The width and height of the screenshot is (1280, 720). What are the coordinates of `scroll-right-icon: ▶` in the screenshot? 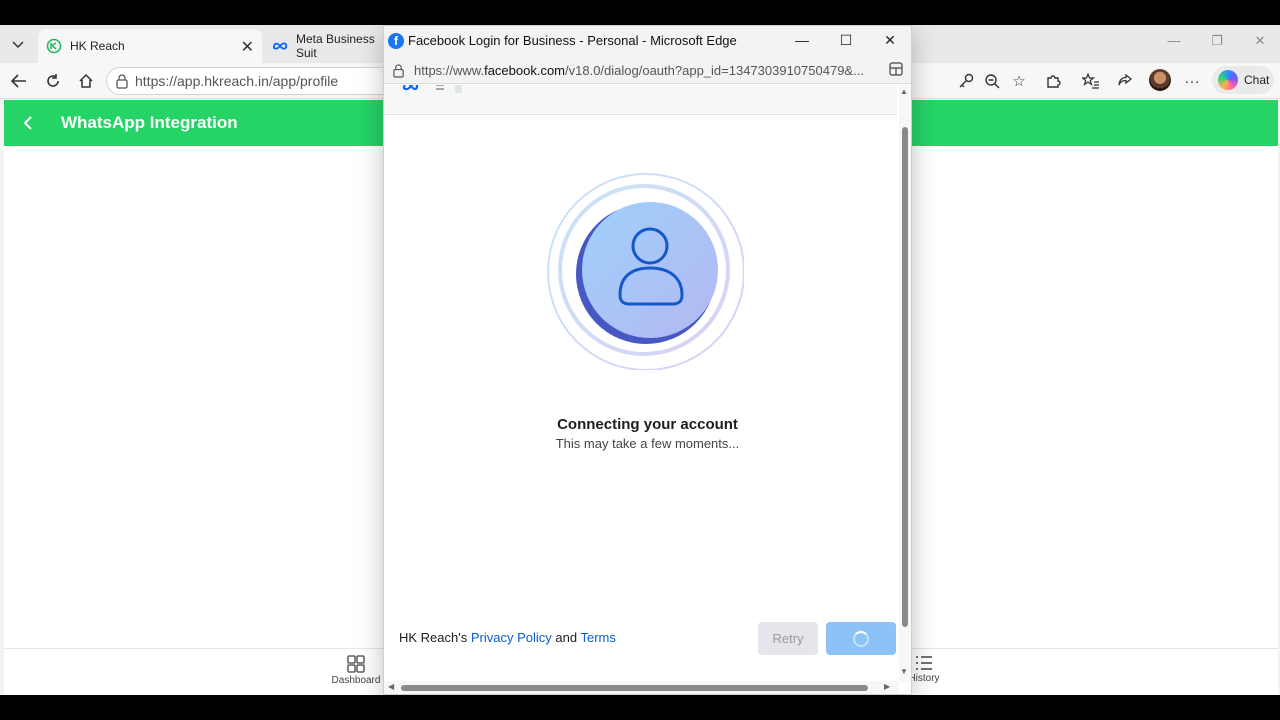 It's located at (887, 686).